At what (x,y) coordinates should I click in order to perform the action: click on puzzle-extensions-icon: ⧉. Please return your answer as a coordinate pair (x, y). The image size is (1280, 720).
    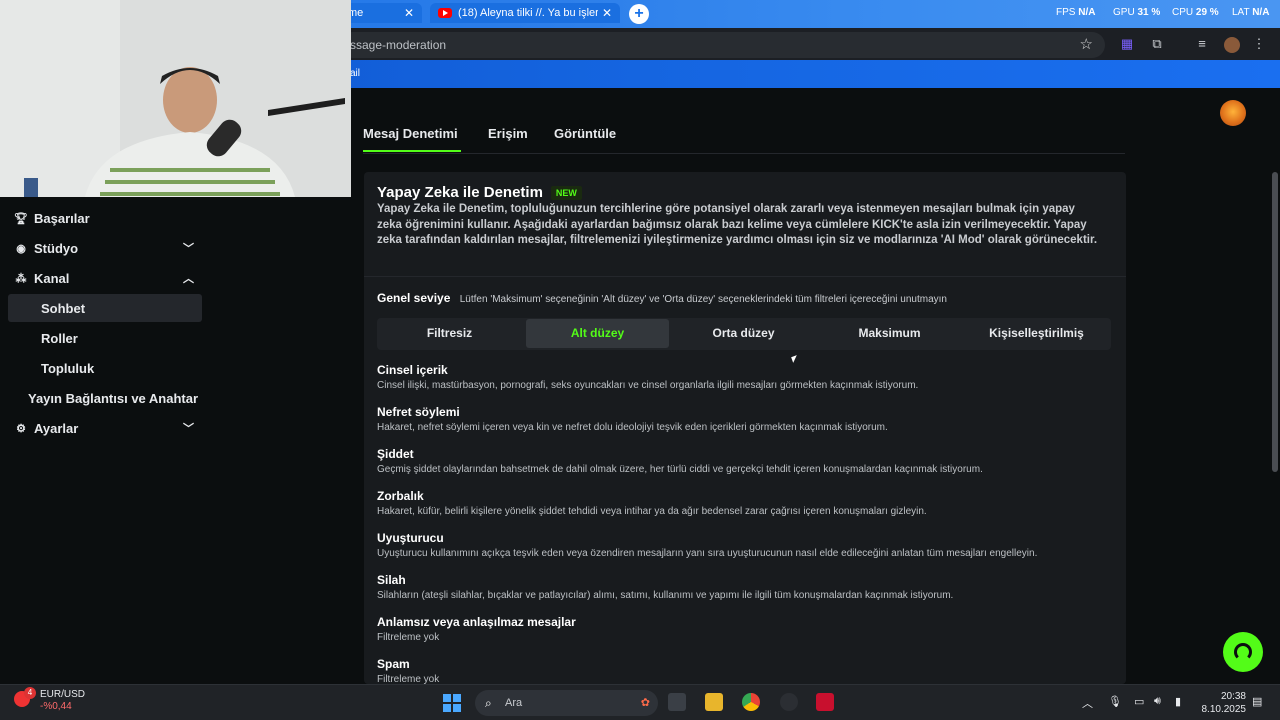
    Looking at the image, I should click on (1157, 44).